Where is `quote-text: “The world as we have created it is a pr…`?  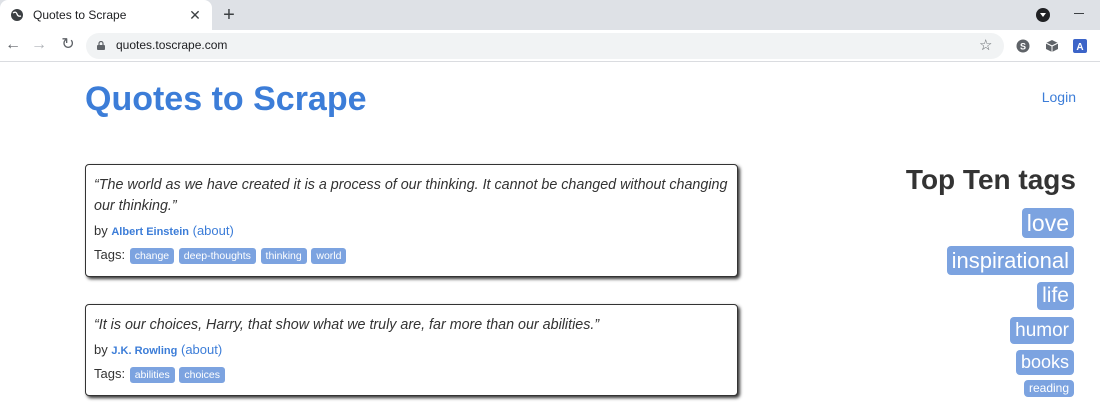 quote-text: “The world as we have created it is a pr… is located at coordinates (411, 195).